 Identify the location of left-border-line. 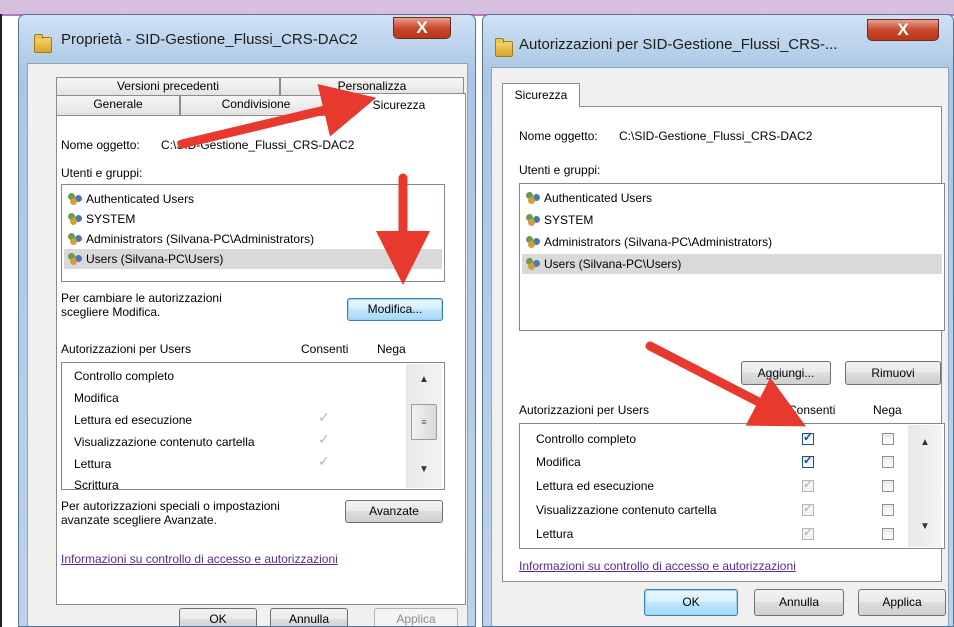
(1, 320).